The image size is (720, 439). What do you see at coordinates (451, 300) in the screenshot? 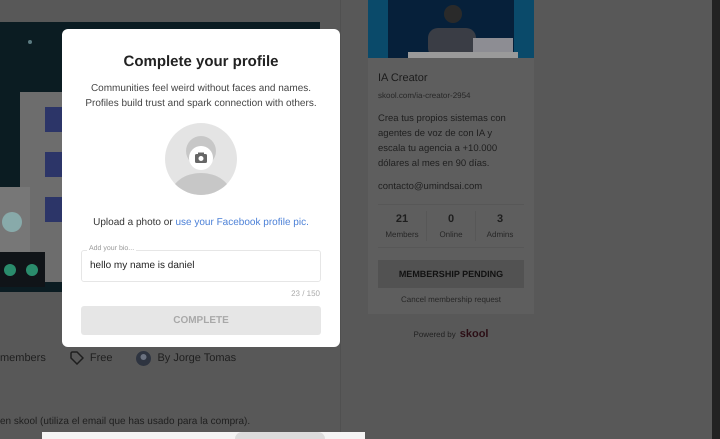
I see `cancel-link: Cancel membership request` at bounding box center [451, 300].